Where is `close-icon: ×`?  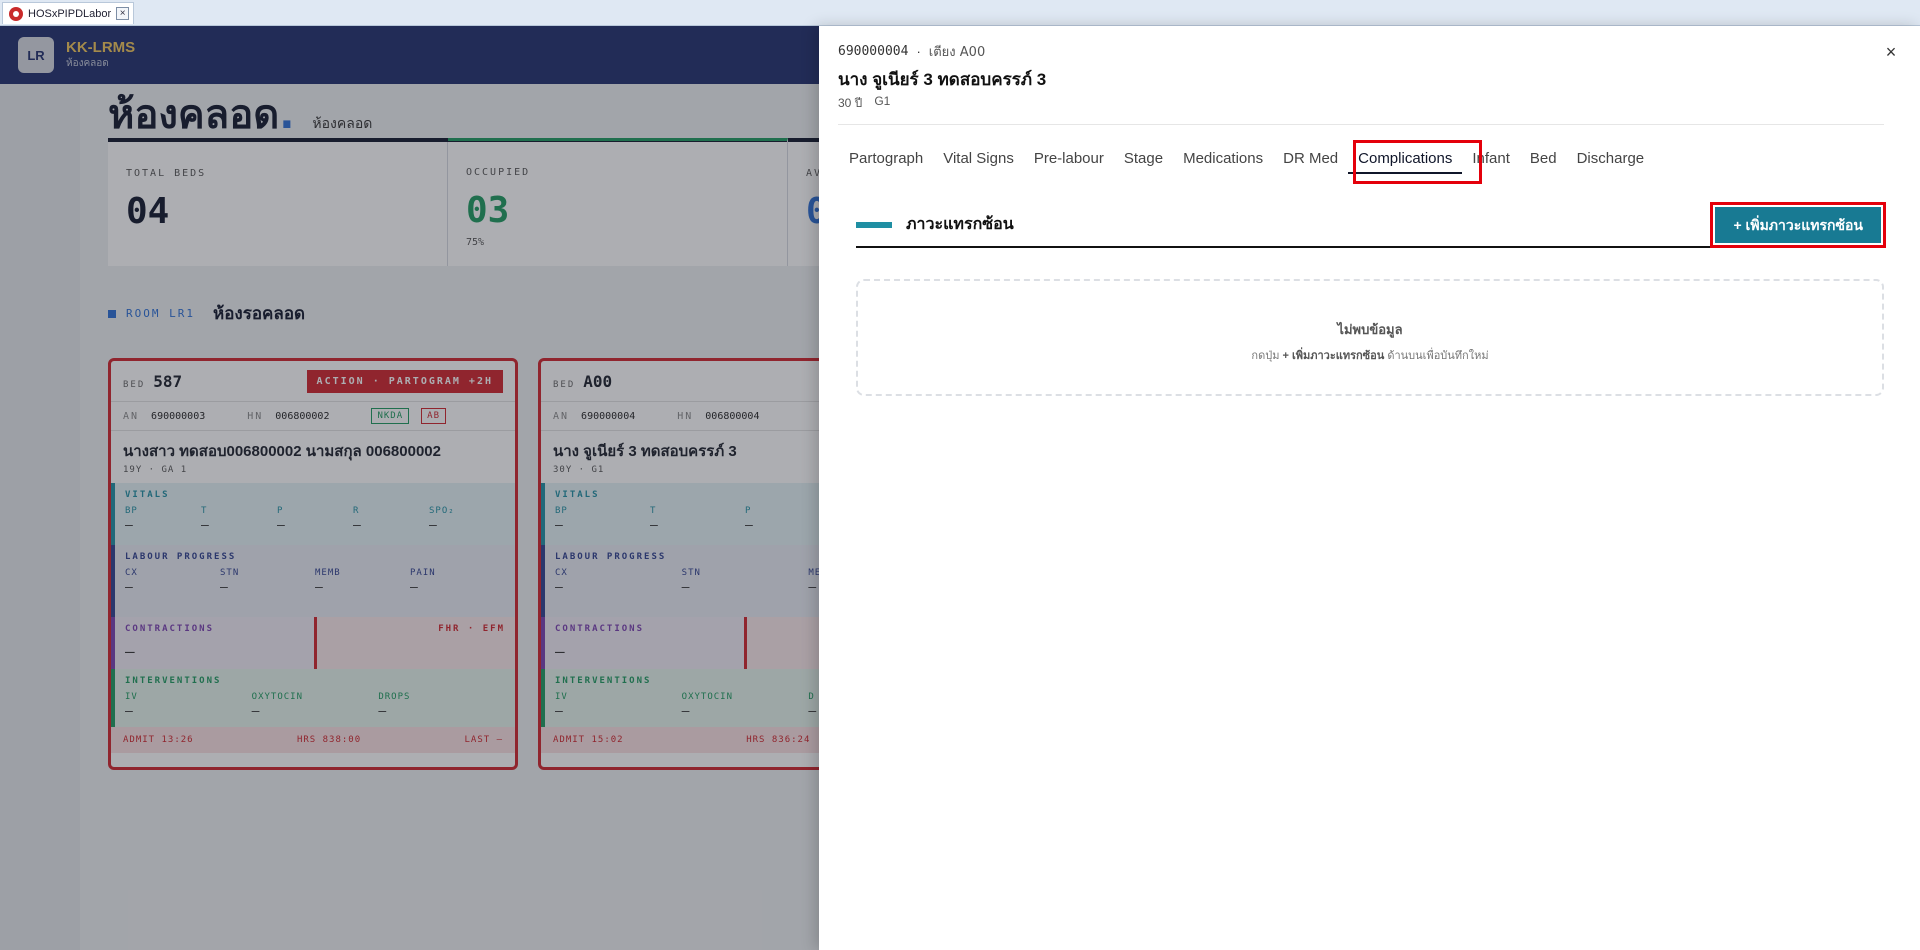
close-icon: × is located at coordinates (1891, 52).